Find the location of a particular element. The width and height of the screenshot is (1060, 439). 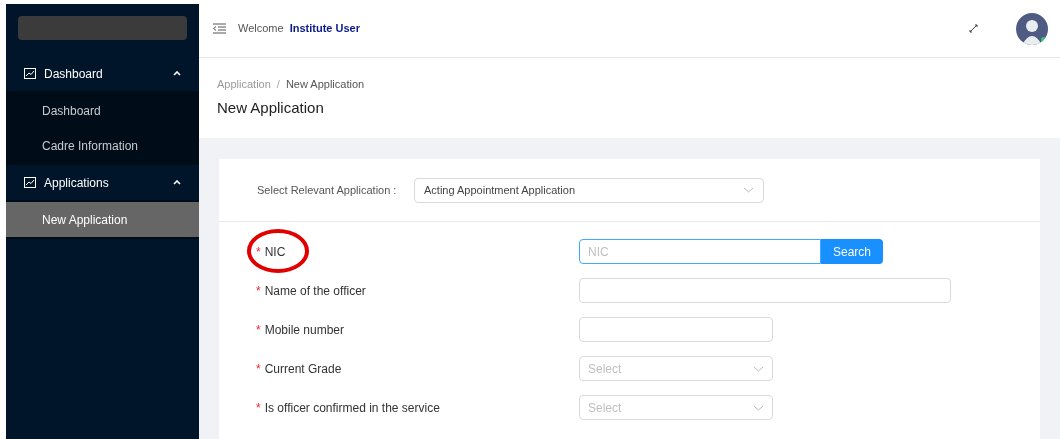

sidebar-item: New Application is located at coordinates (102, 219).